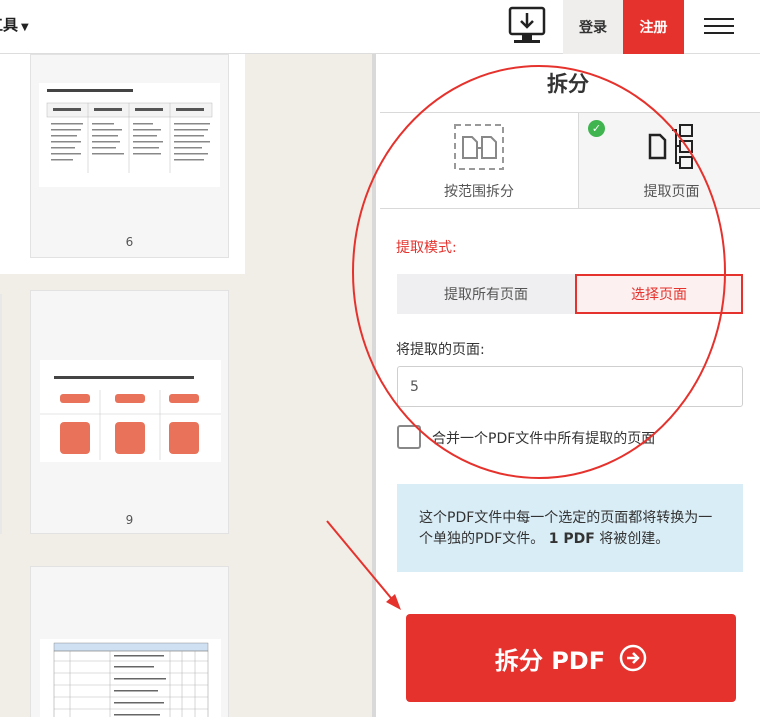 Image resolution: width=760 pixels, height=717 pixels. I want to click on tools-menu: 工具▼, so click(14, 24).